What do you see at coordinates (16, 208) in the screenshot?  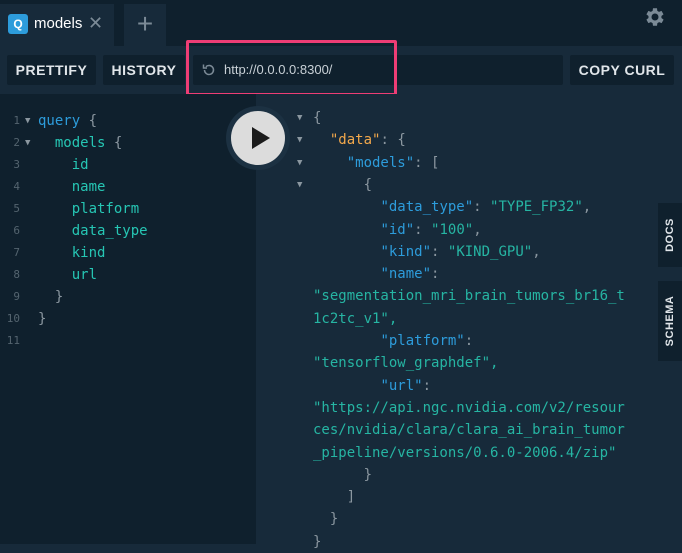 I see `line-number: 5` at bounding box center [16, 208].